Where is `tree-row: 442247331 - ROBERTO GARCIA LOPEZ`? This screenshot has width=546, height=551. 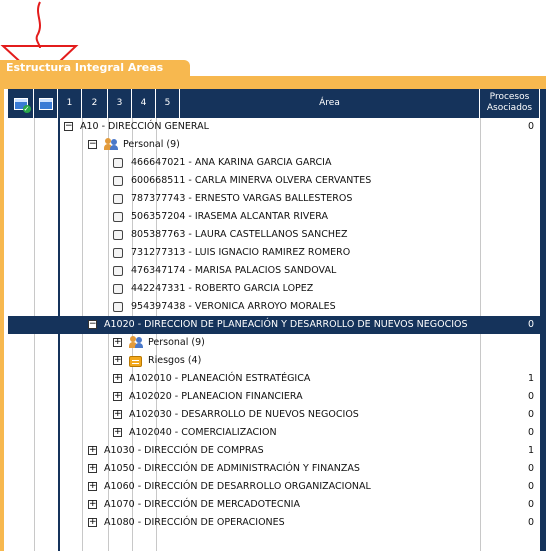
tree-row: 442247331 - ROBERTO GARCIA LOPEZ is located at coordinates (299, 289).